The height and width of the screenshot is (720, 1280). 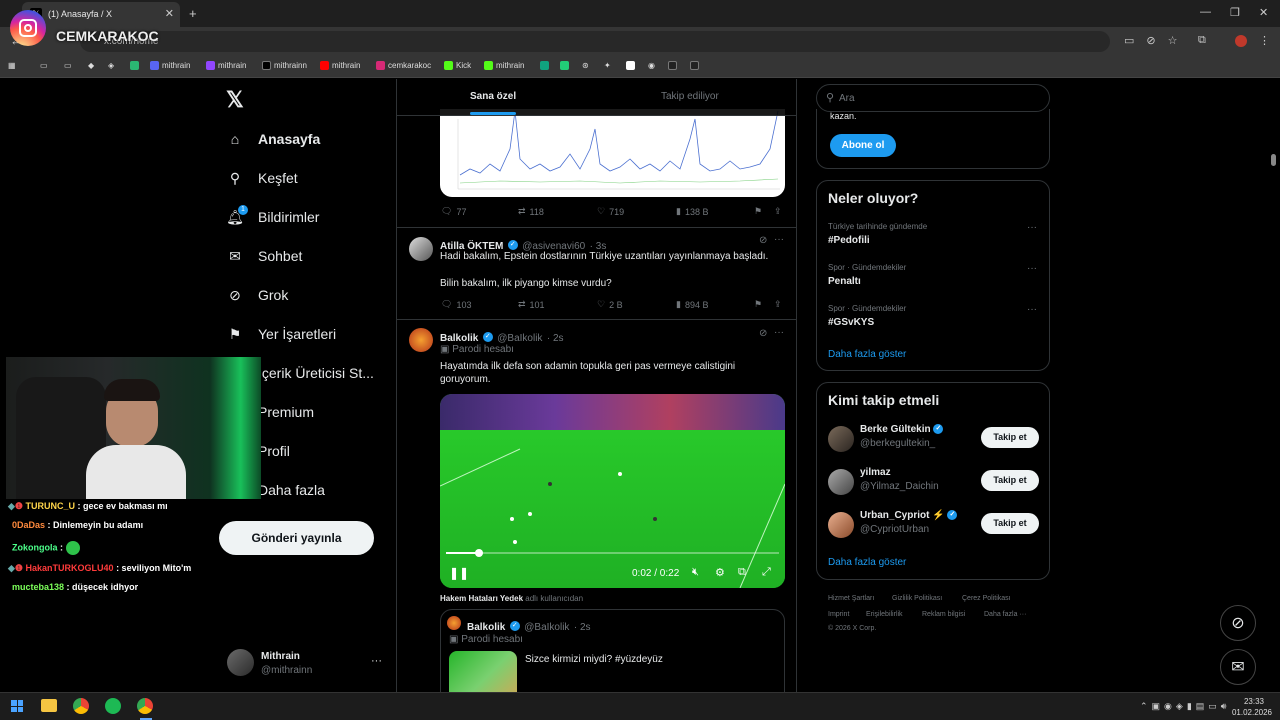 I want to click on views-action: ▮ 894 B, so click(x=692, y=304).